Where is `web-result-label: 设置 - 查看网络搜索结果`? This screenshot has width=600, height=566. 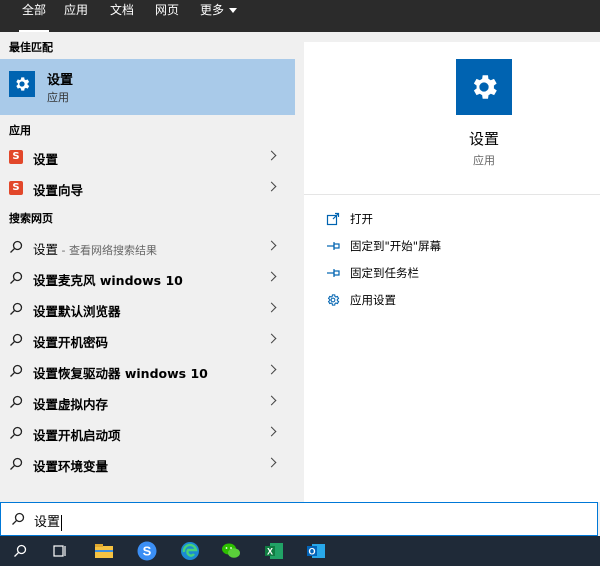
web-result-label: 设置 - 查看网络搜索结果 is located at coordinates (95, 248).